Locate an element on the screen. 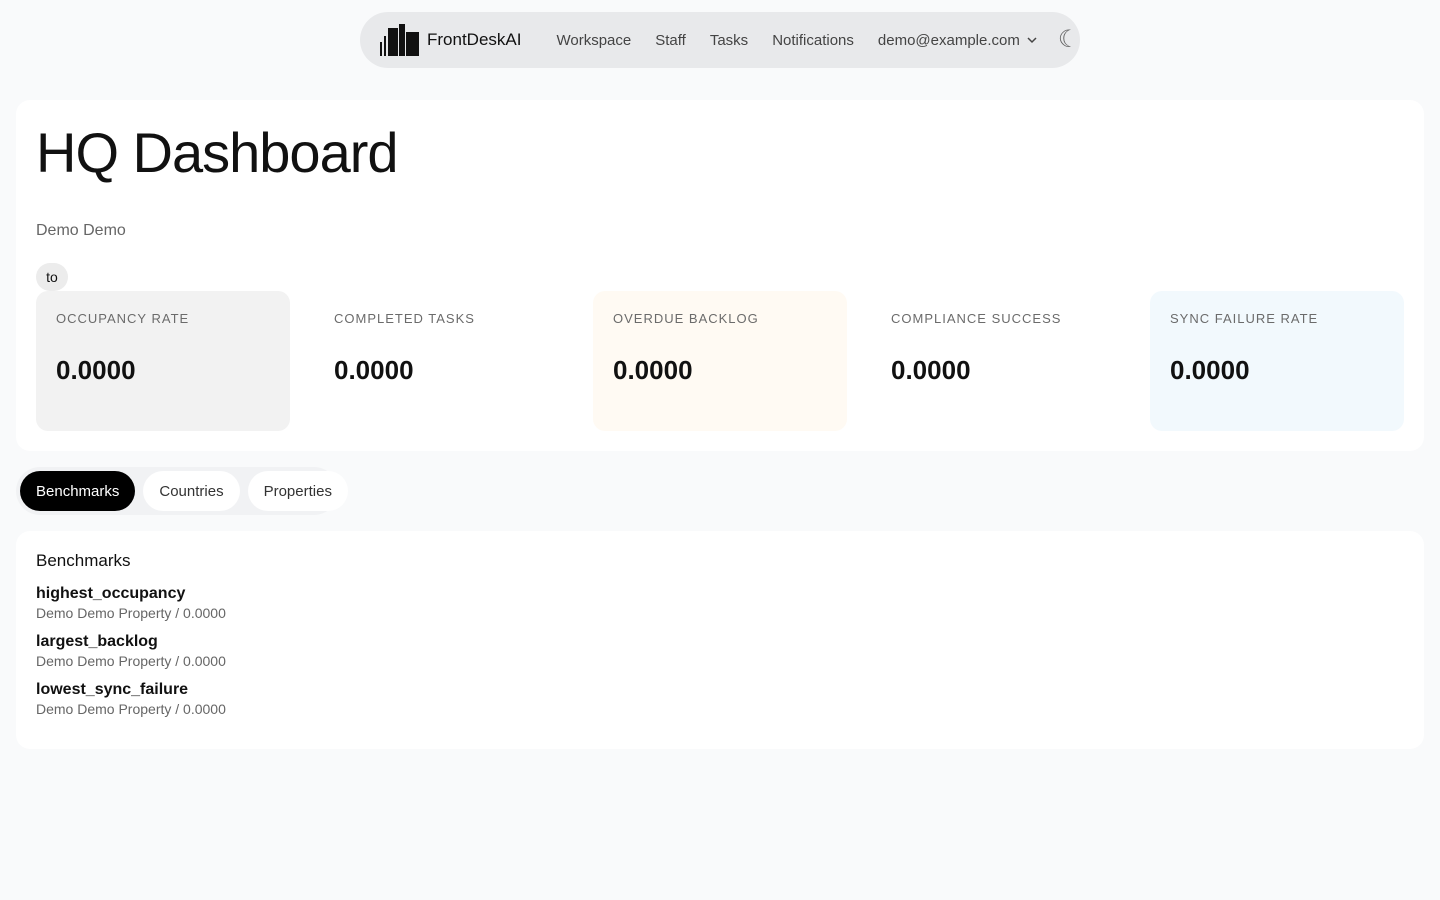 The width and height of the screenshot is (1440, 900). chevron-down-icon is located at coordinates (1032, 40).